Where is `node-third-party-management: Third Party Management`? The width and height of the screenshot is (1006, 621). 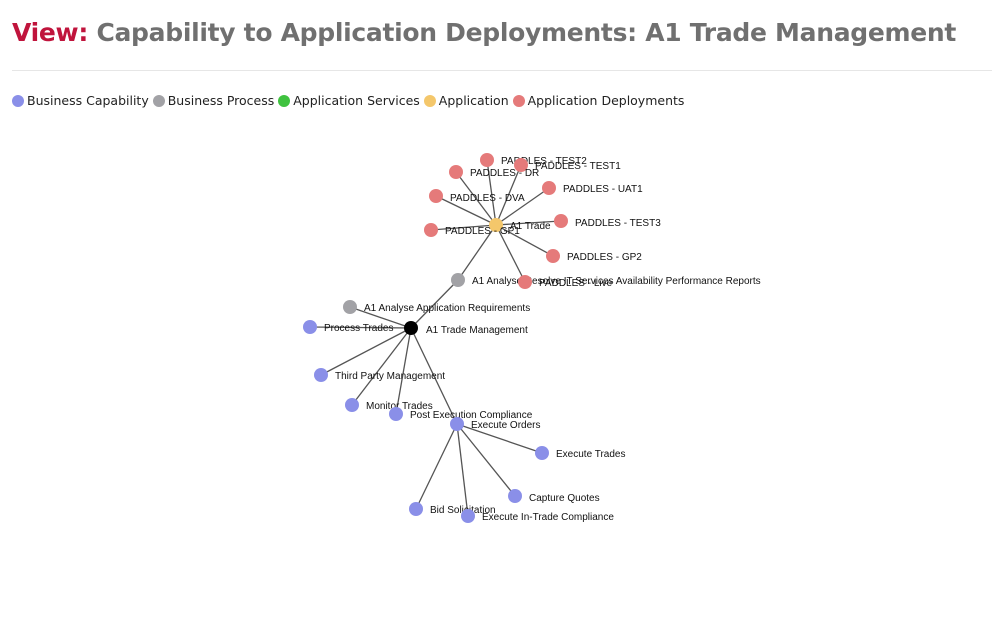
node-third-party-management: Third Party Management is located at coordinates (379, 375).